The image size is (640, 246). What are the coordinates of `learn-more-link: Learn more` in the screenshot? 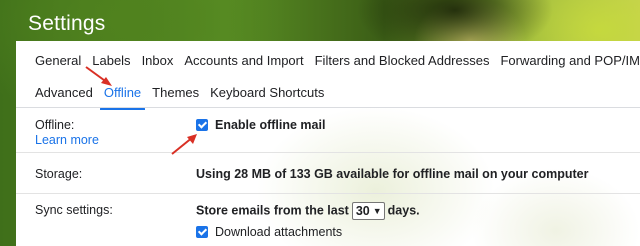 It's located at (67, 140).